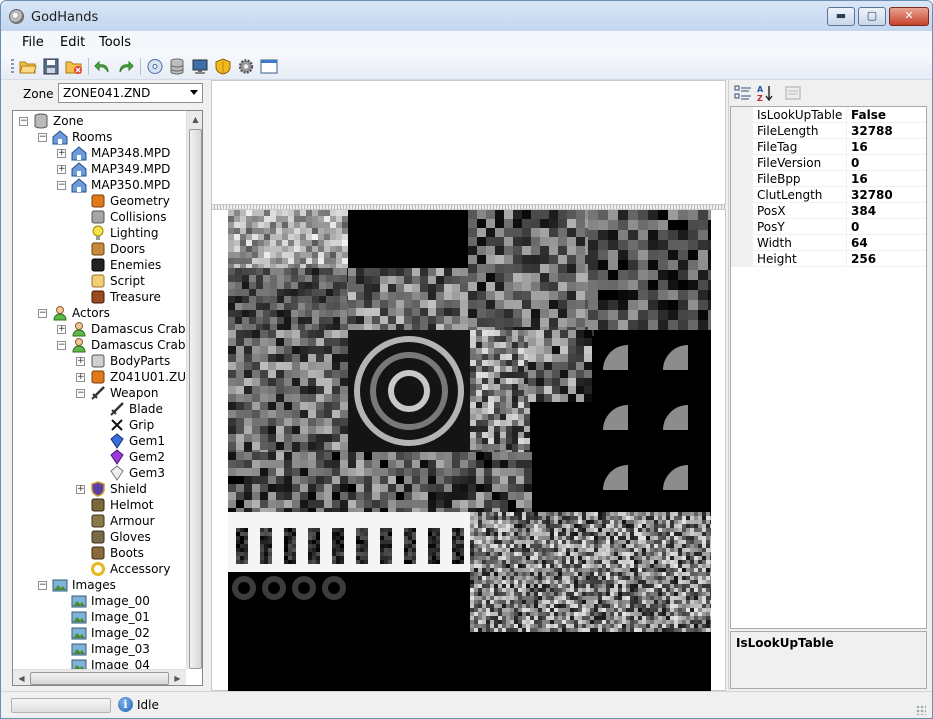 This screenshot has width=933, height=719. Describe the element at coordinates (466, 16) in the screenshot. I see `title-bar: GodHands ▬ ▢ ✕` at that location.